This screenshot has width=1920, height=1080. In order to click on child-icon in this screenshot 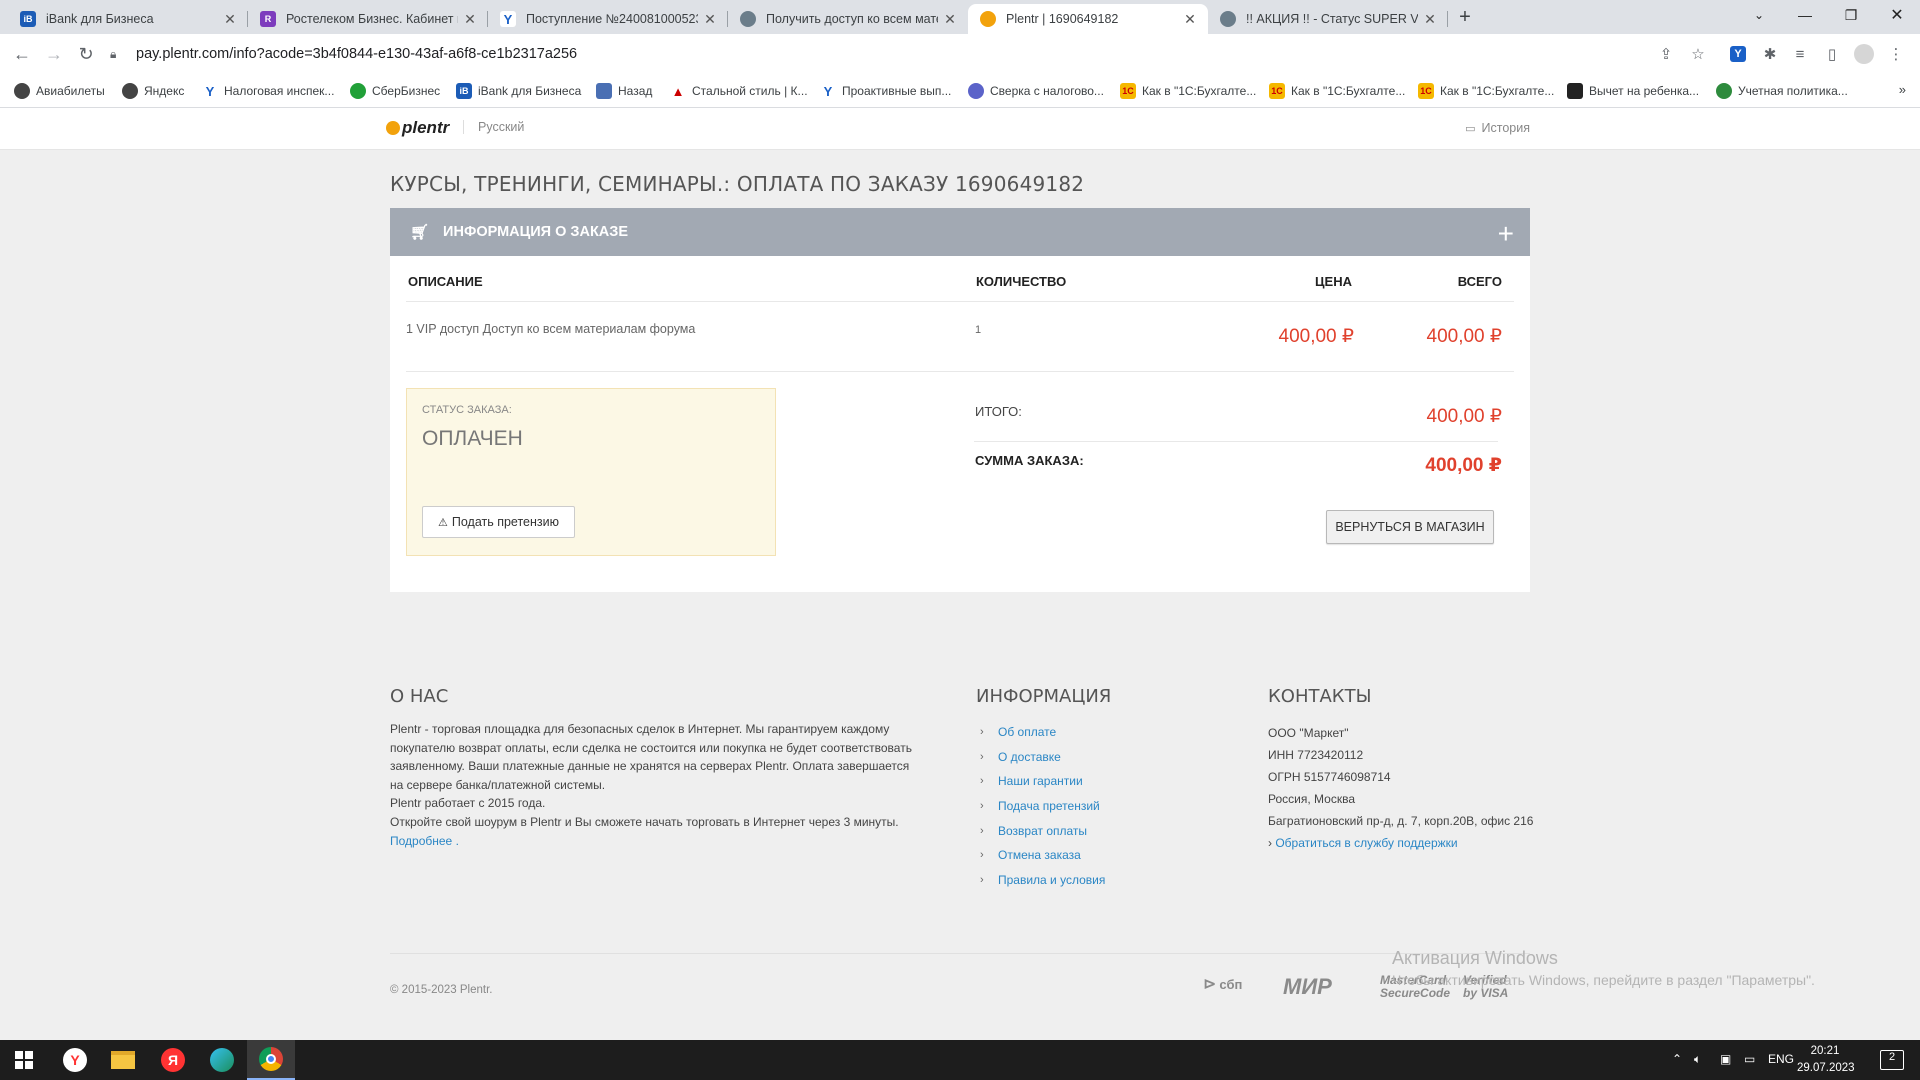, I will do `click(1575, 91)`.